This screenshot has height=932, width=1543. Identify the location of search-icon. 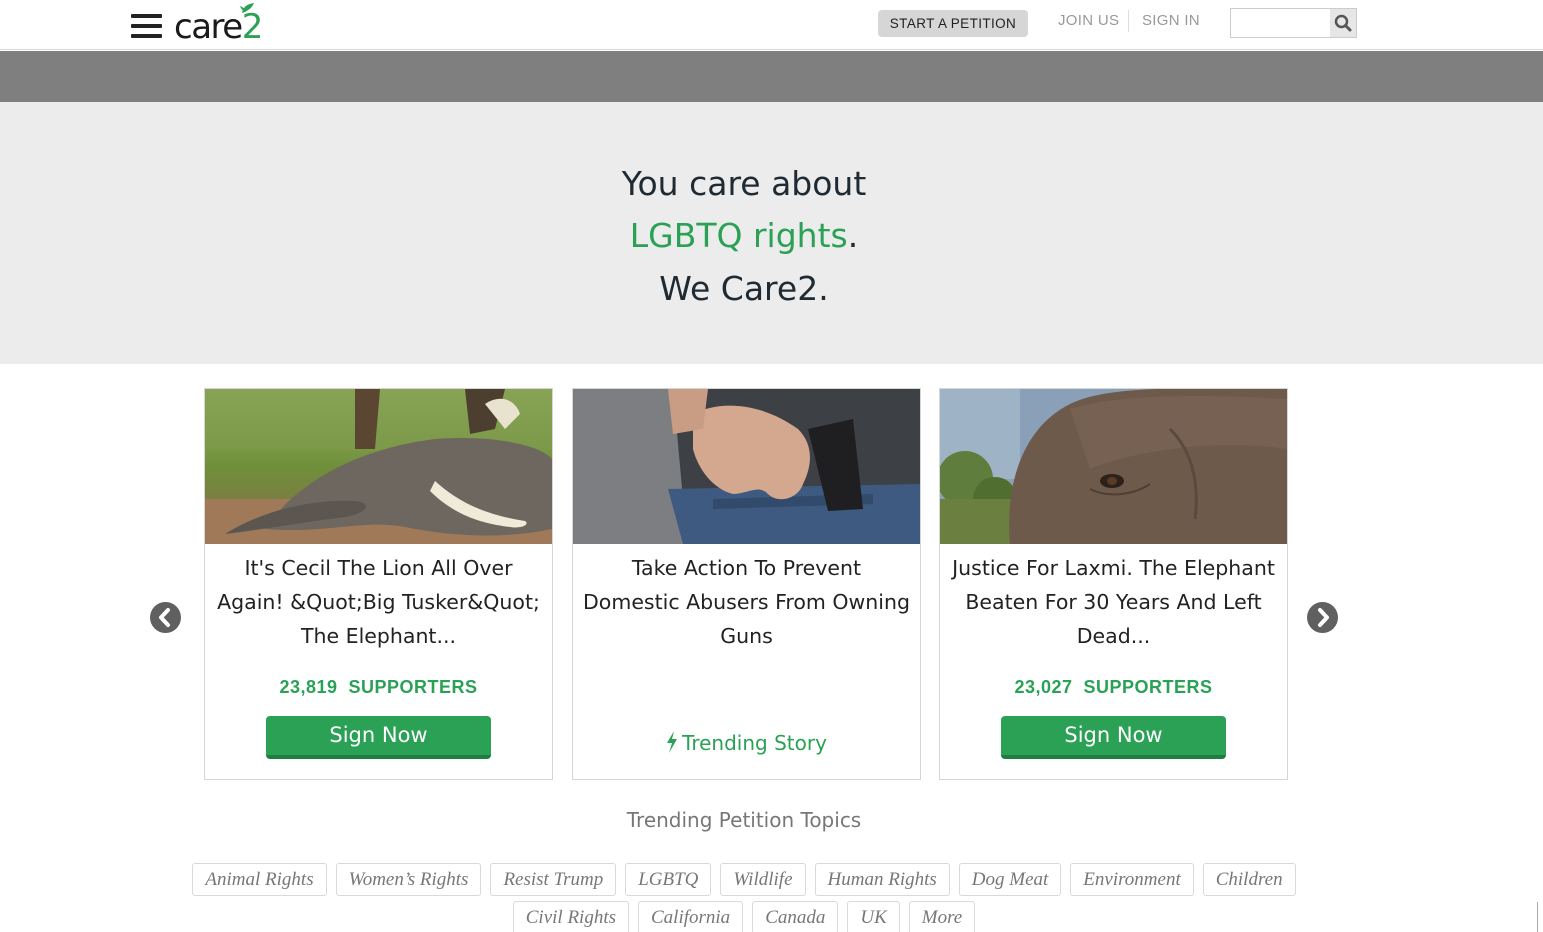
(1343, 23).